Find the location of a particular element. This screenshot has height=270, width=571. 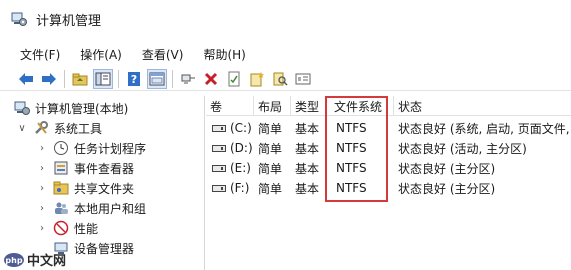

tree-item-shared-folders: › 共享文件夹 is located at coordinates (85, 188).